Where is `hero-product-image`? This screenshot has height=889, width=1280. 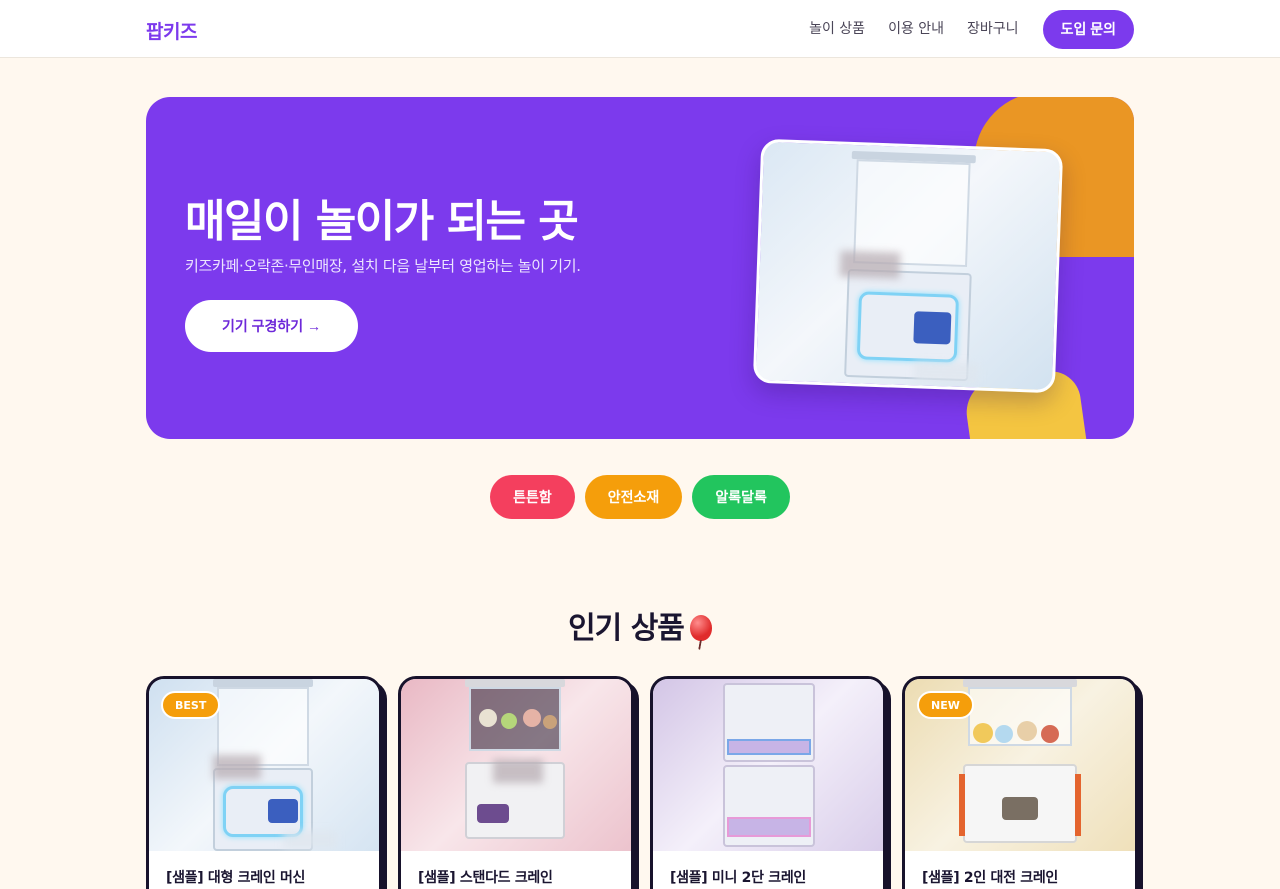
hero-product-image is located at coordinates (908, 266).